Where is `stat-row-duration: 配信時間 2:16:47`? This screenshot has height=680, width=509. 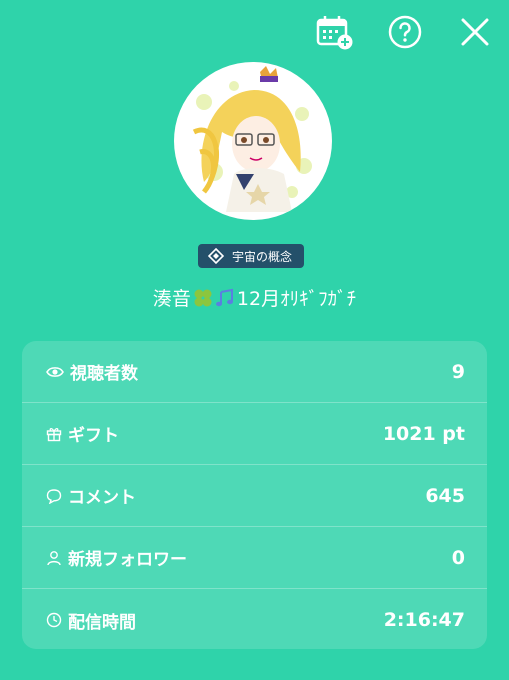 stat-row-duration: 配信時間 2:16:47 is located at coordinates (254, 619).